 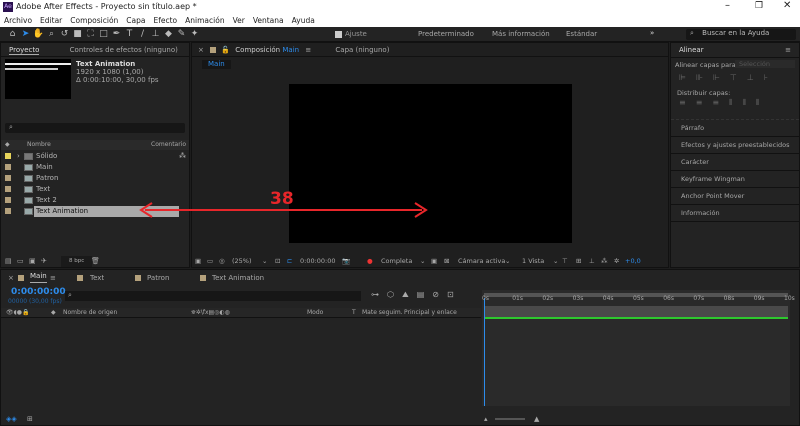 I want to click on timeline-tab-main: Main, so click(x=38, y=276).